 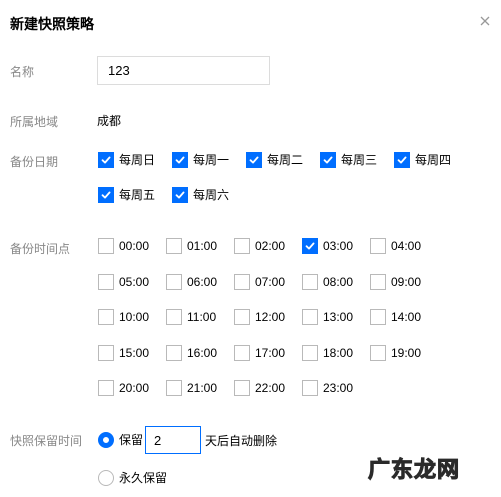 I want to click on hour-label: 18:00, so click(x=338, y=352).